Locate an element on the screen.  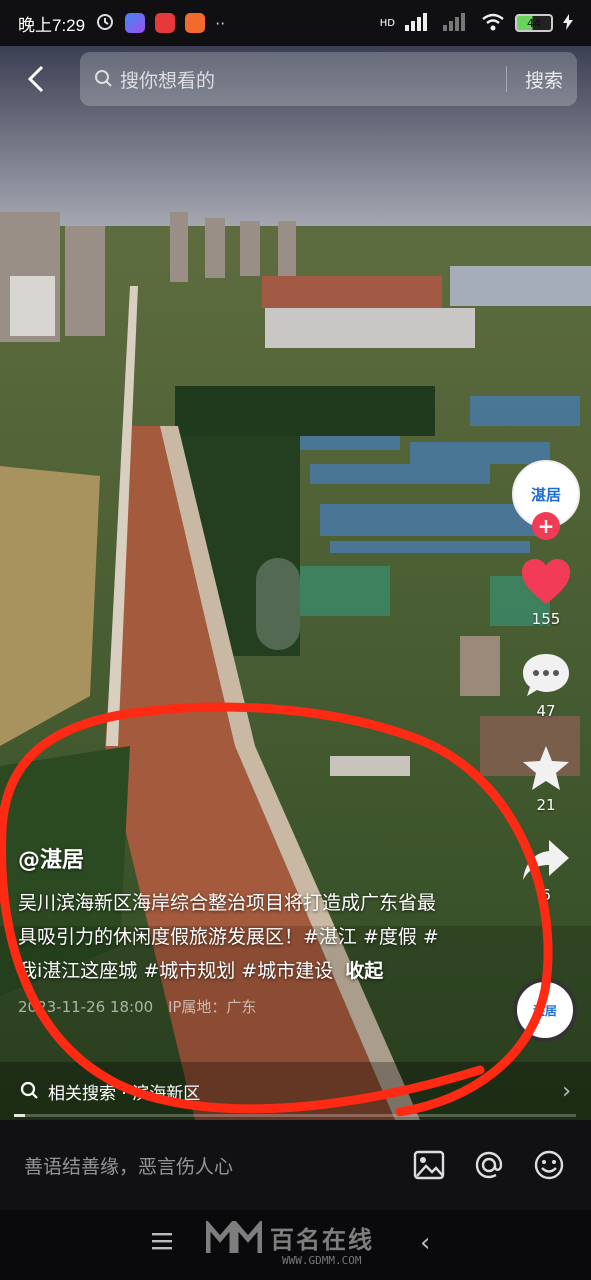
comment-count: 47 is located at coordinates (546, 711).